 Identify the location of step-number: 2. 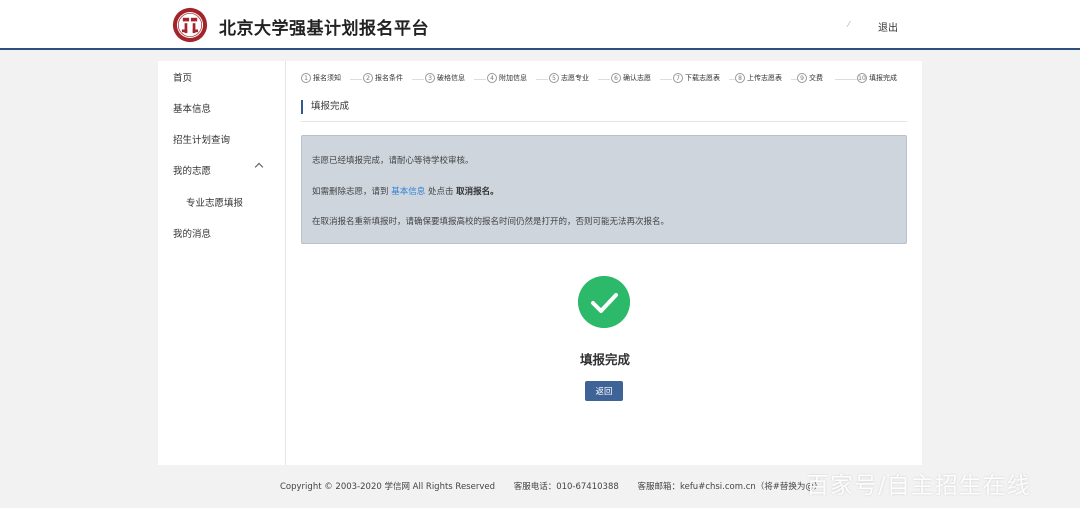
(368, 78).